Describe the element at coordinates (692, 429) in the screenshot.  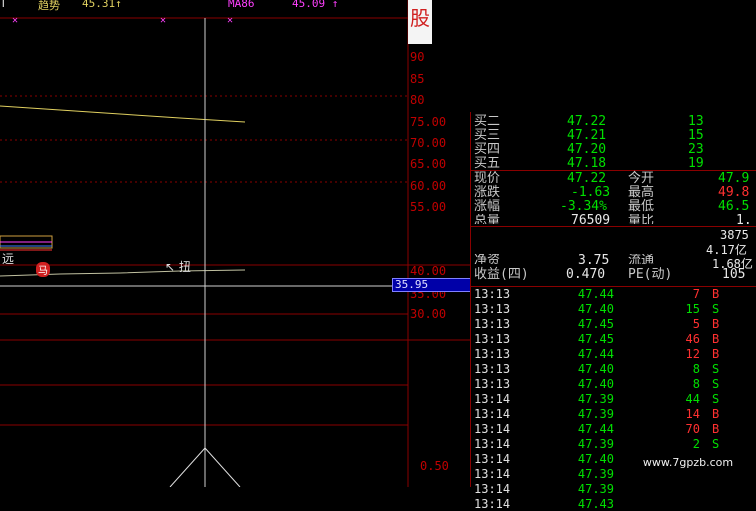
I see `tick-volume: 70` at that location.